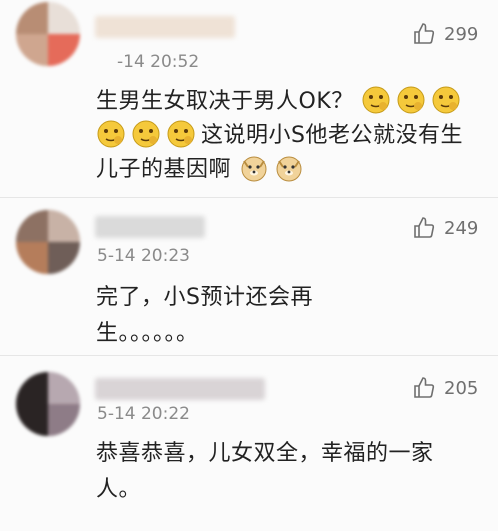 This screenshot has width=498, height=531. What do you see at coordinates (461, 388) in the screenshot?
I see `like-count: 205` at bounding box center [461, 388].